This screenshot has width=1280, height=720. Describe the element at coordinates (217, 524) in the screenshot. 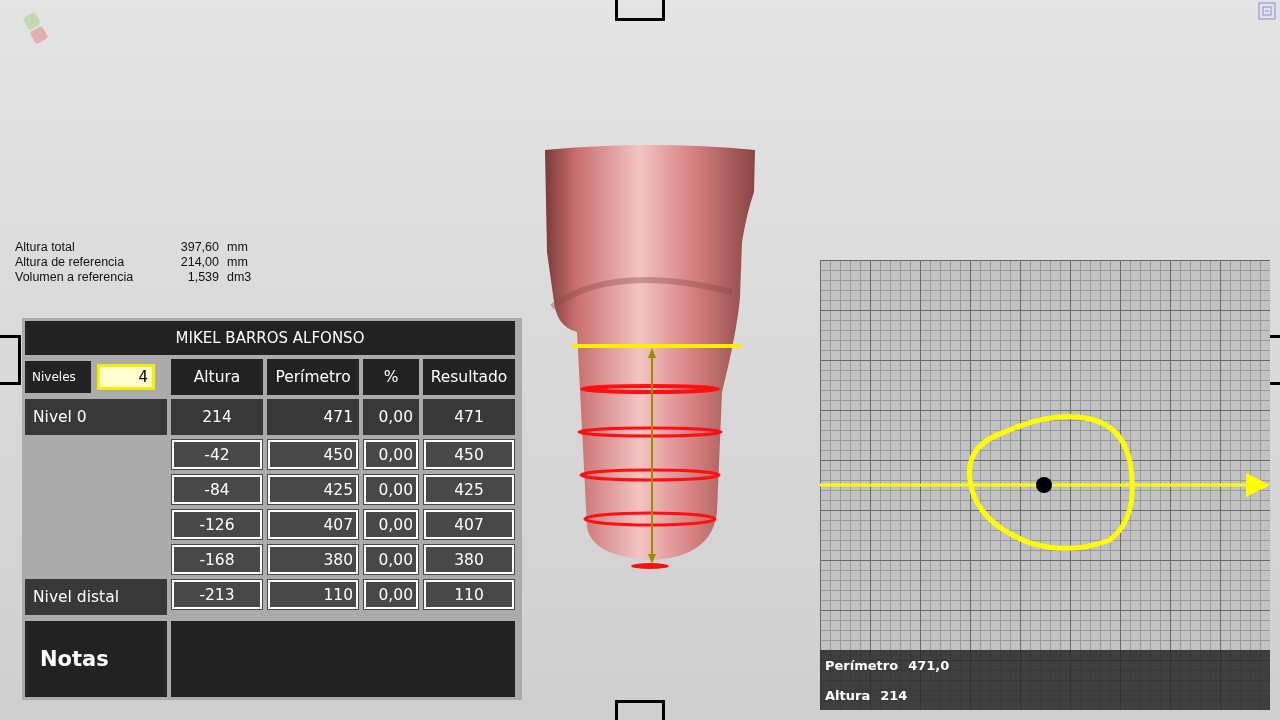

I see `table-cell: -126` at that location.